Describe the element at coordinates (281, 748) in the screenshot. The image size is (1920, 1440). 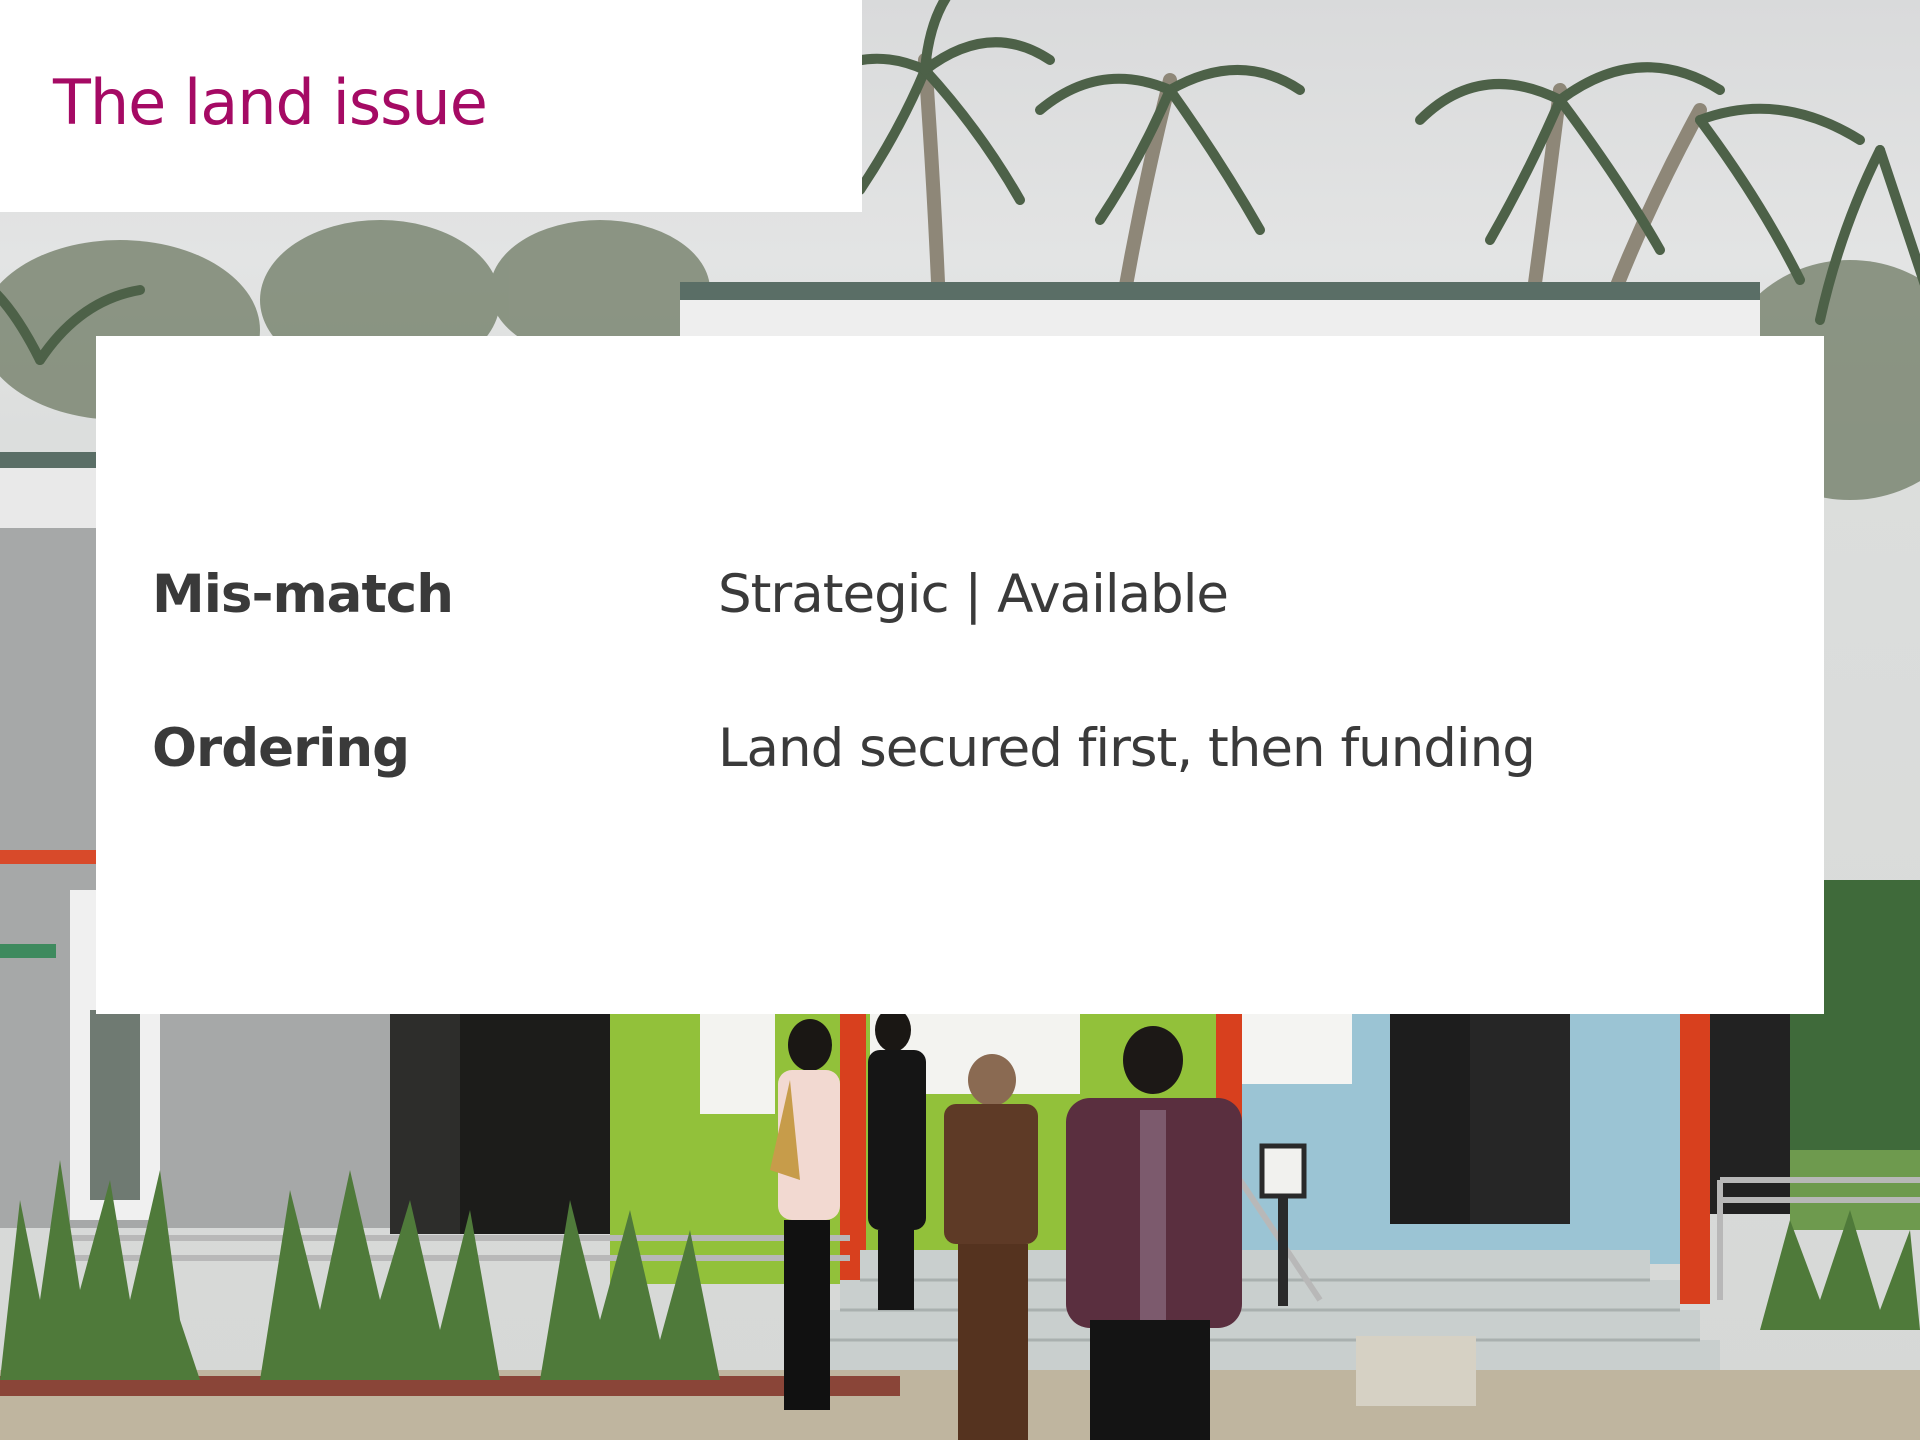
I see `row-label: Ordering` at that location.